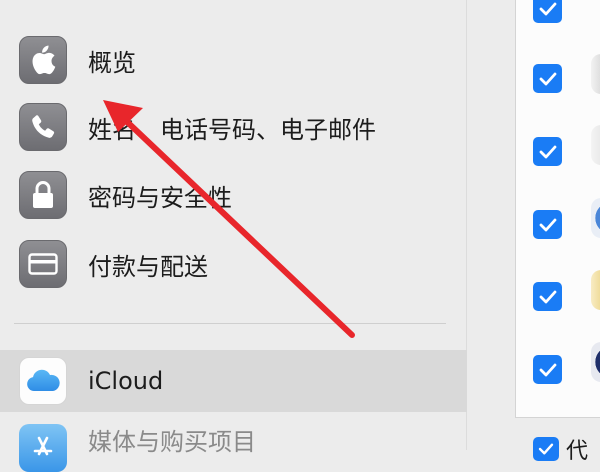 The image size is (600, 472). What do you see at coordinates (43, 448) in the screenshot?
I see `app-store-icon` at bounding box center [43, 448].